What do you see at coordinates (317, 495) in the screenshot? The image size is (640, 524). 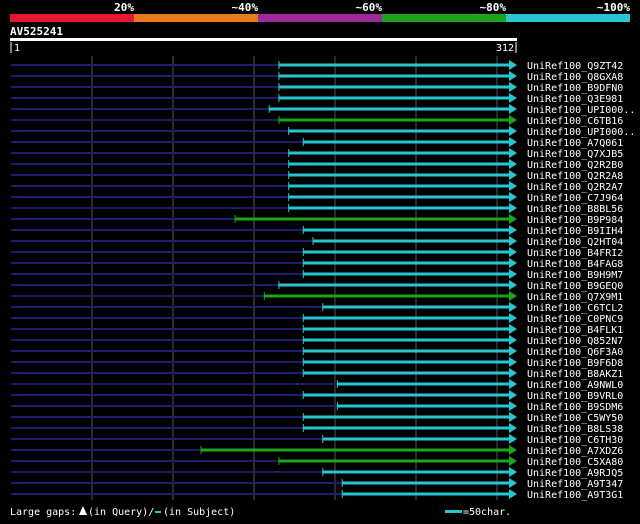 I see `hit-row: UniRef100_A9T3G1` at bounding box center [317, 495].